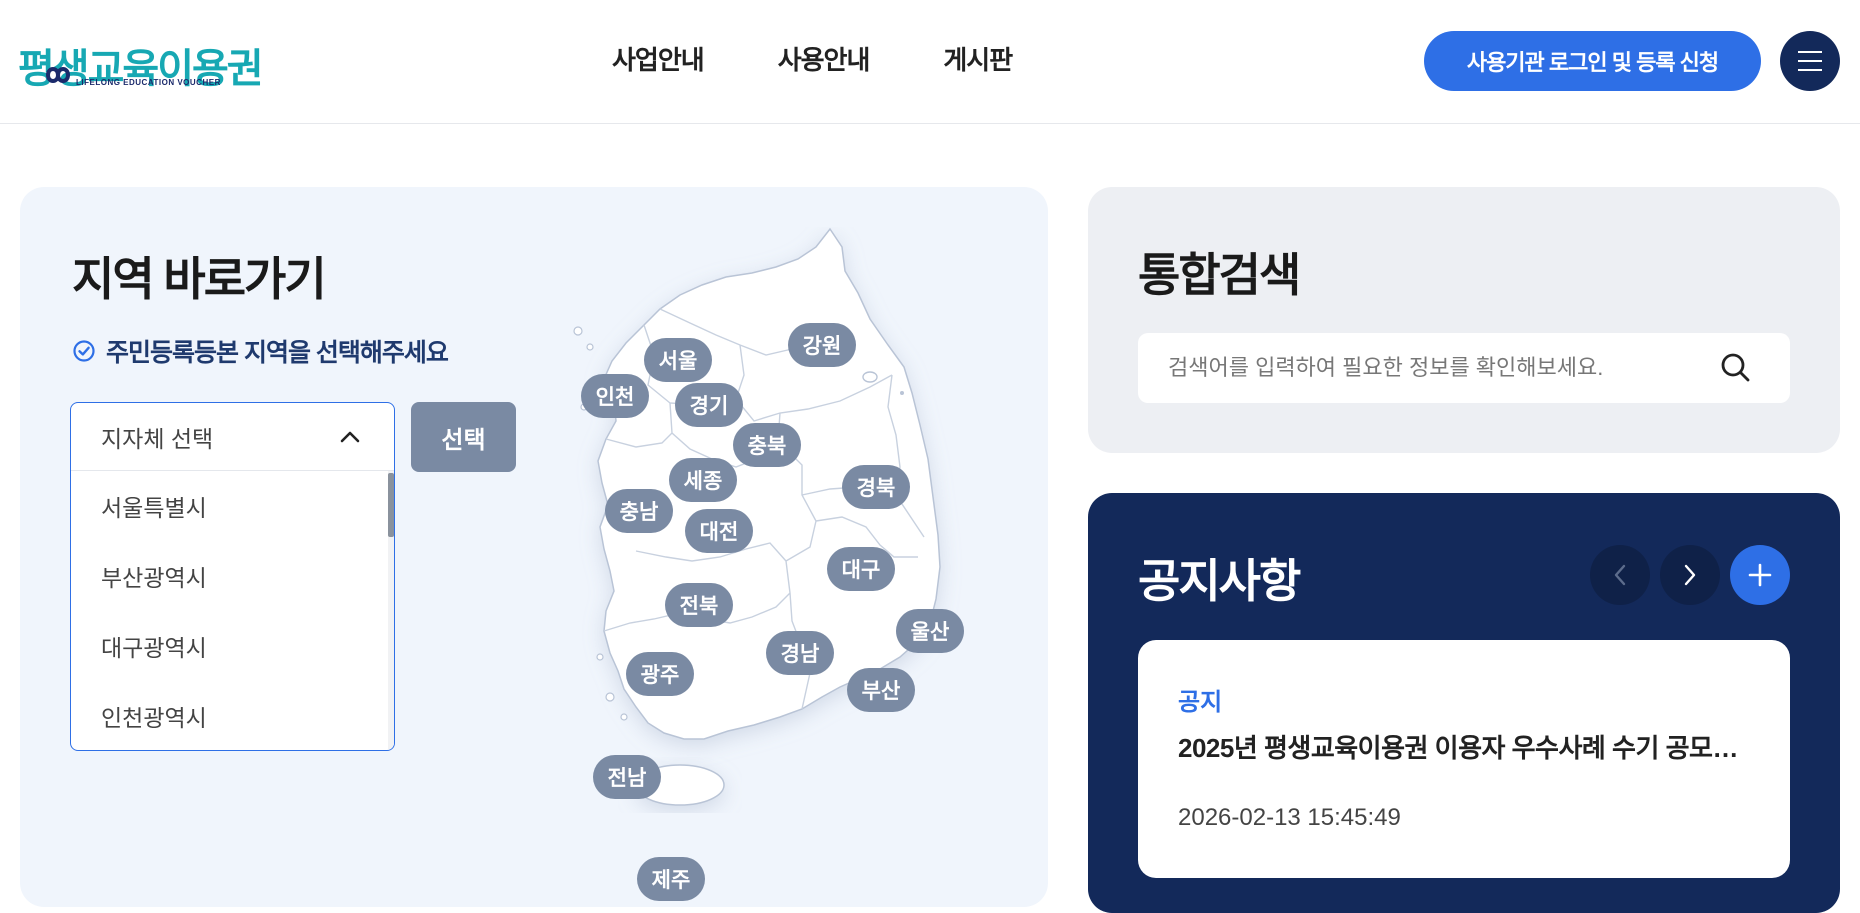 The width and height of the screenshot is (1860, 913). I want to click on notice-prev-button, so click(1620, 575).